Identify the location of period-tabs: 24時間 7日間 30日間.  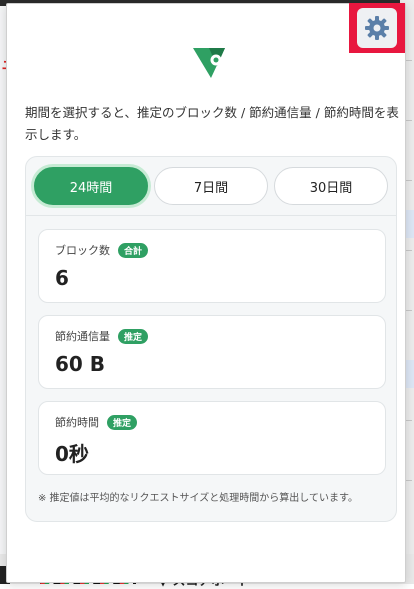
(211, 187).